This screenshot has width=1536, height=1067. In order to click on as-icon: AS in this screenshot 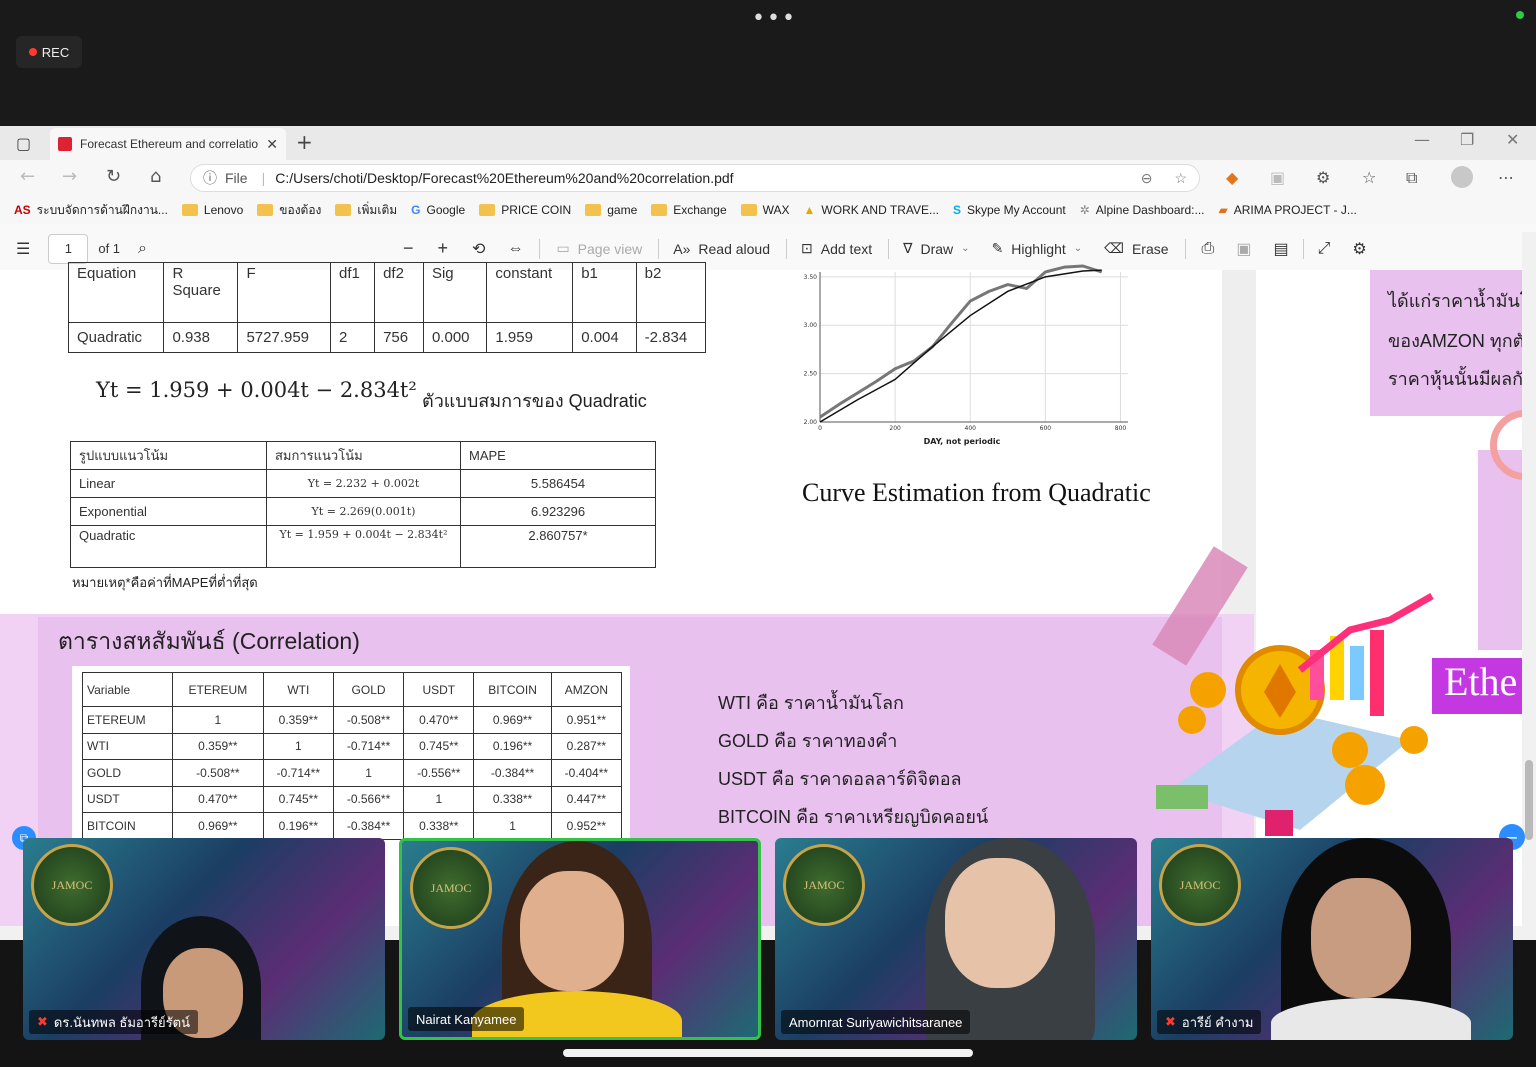, I will do `click(22, 210)`.